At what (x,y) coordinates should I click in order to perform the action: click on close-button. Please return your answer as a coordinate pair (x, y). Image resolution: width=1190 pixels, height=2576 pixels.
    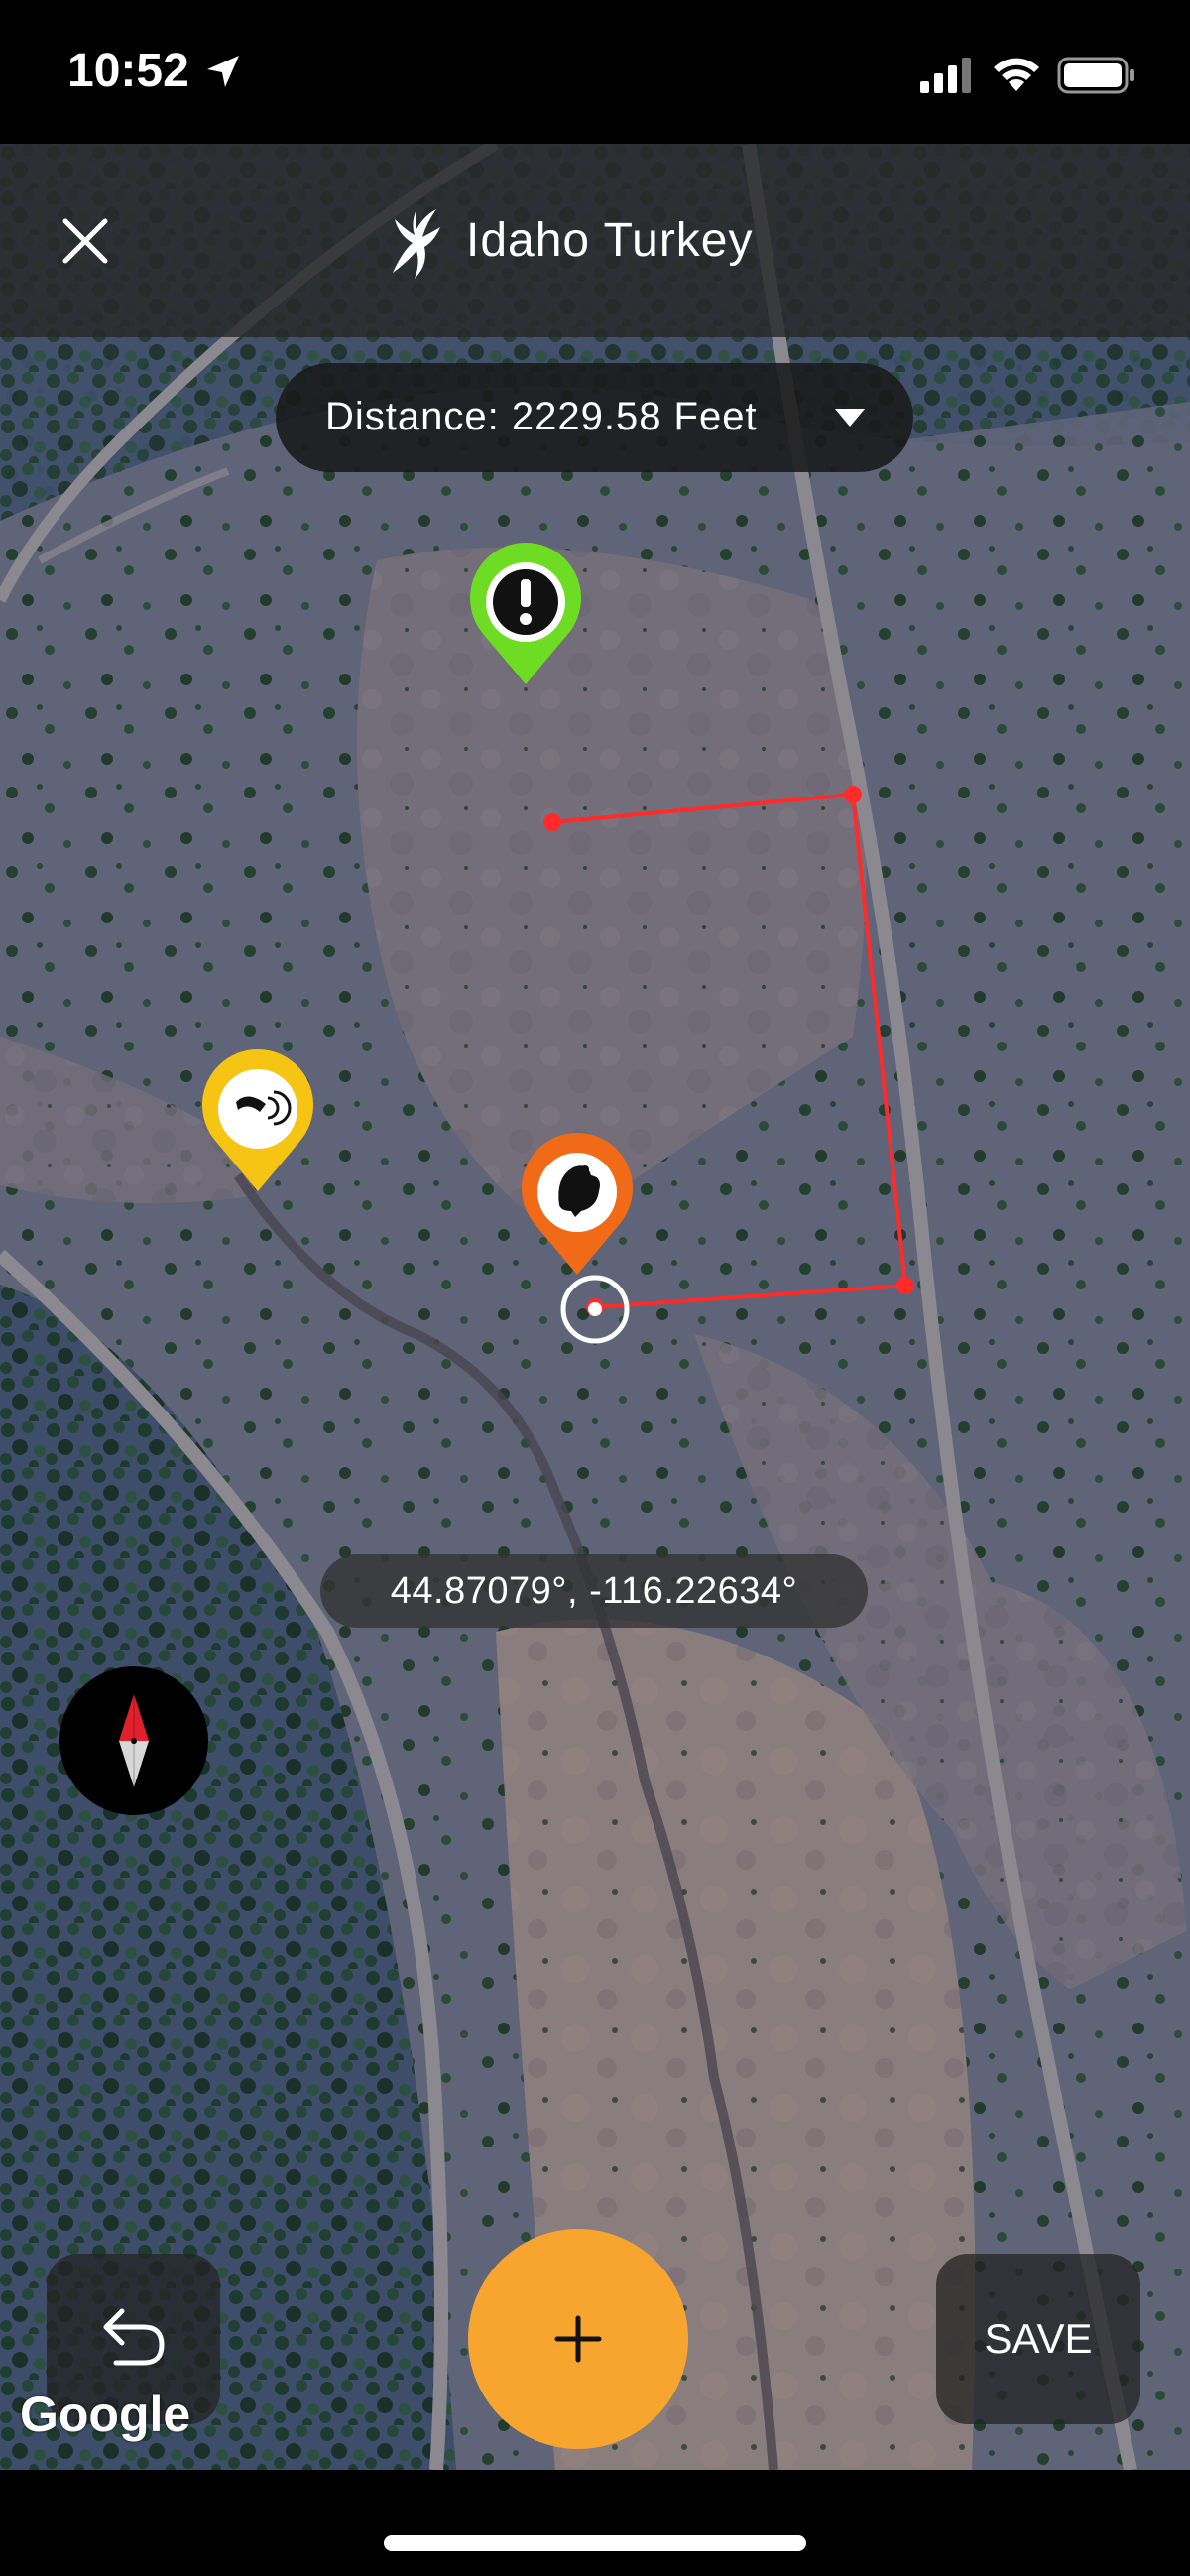
    Looking at the image, I should click on (85, 241).